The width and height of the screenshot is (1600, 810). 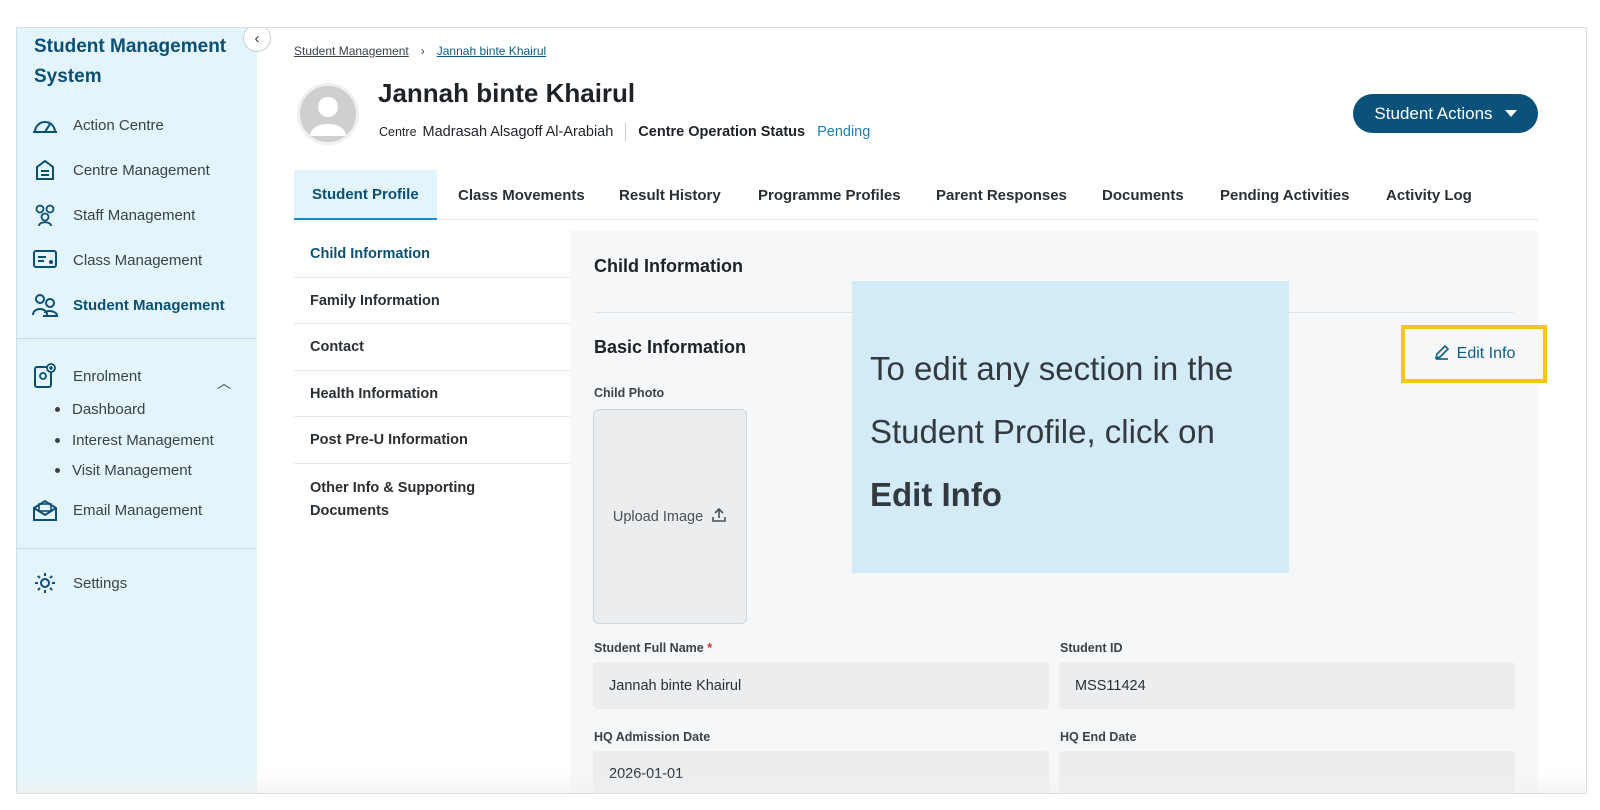 I want to click on hq-end-date-field, so click(x=1287, y=772).